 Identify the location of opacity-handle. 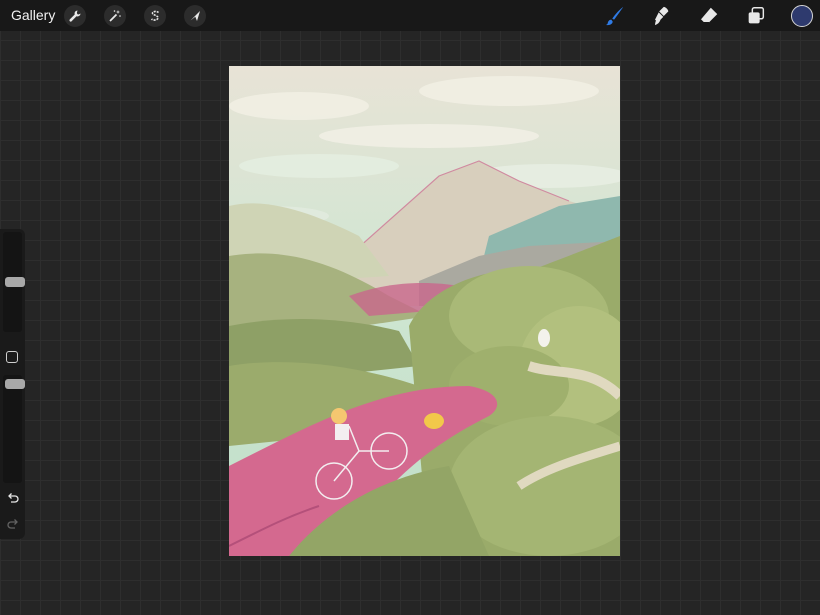
(15, 384).